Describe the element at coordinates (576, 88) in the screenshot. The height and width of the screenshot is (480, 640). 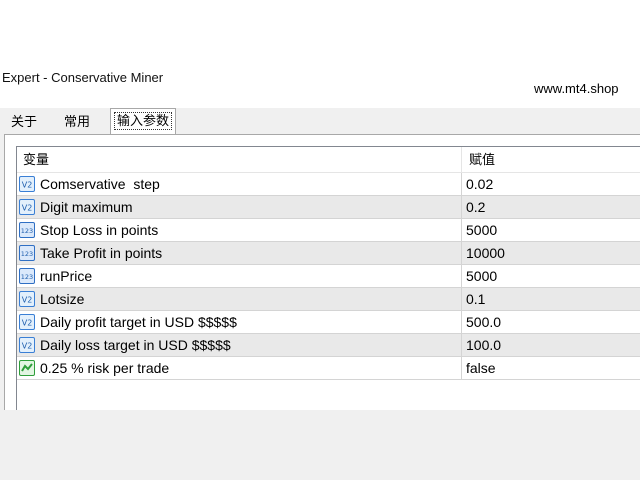
I see `watermark-text: www.mt4.shop` at that location.